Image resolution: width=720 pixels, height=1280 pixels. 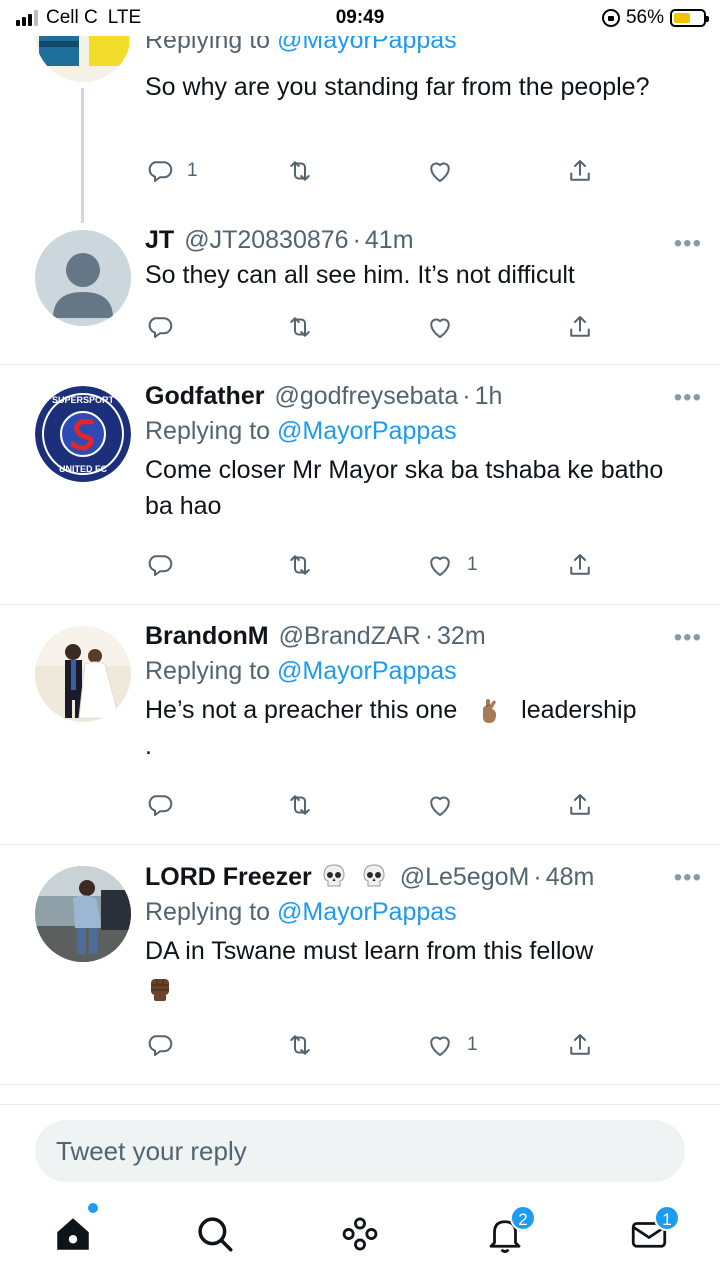 I want to click on avatar-text-bottom: UNITED FC, so click(x=83, y=469).